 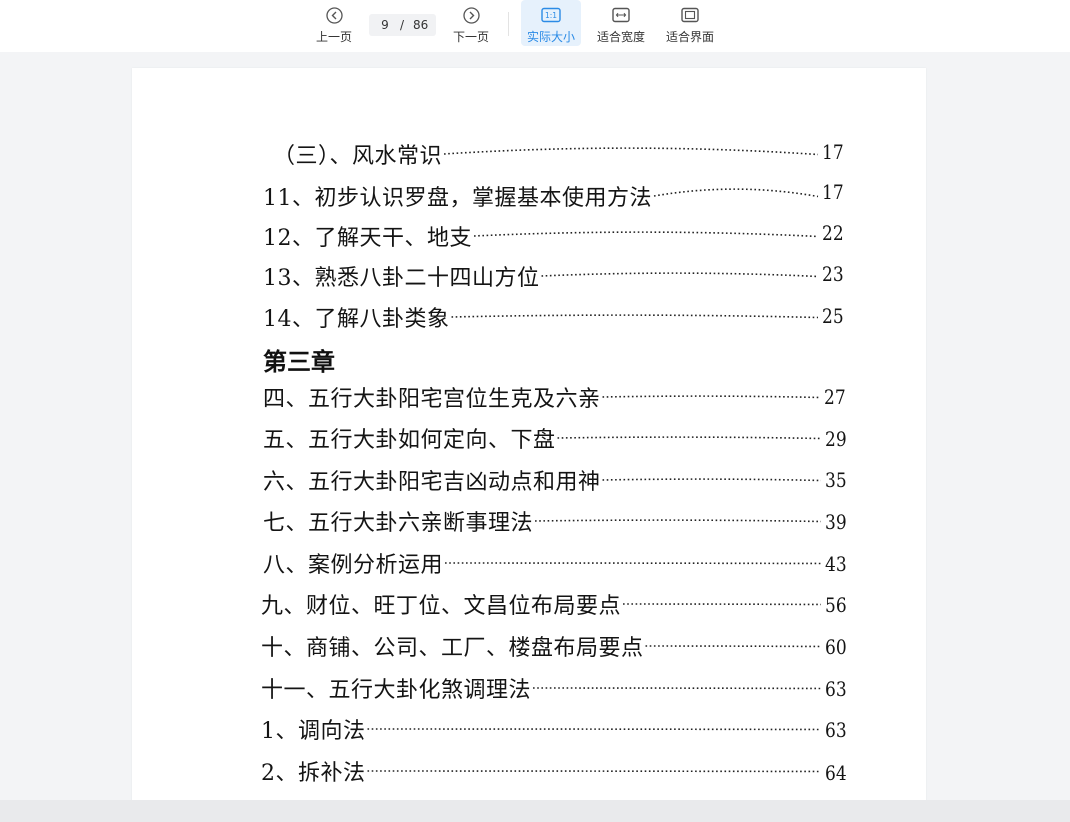 I want to click on toc-entry-title: 14、了解八卦类象, so click(x=356, y=319).